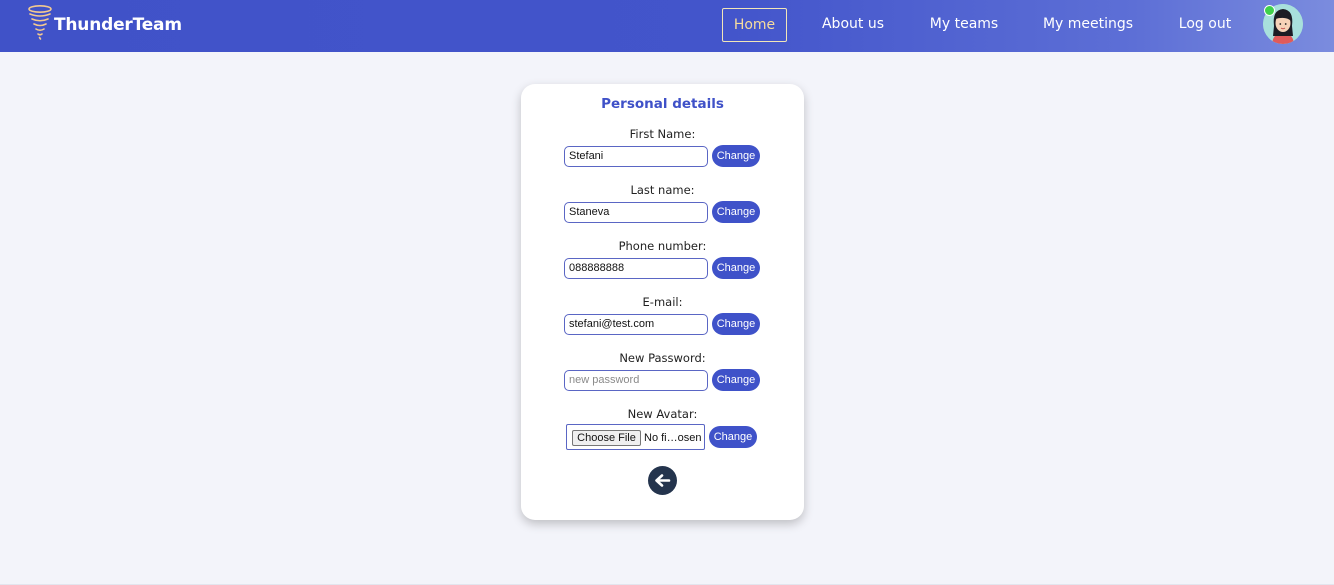 The image size is (1334, 585). Describe the element at coordinates (964, 25) in the screenshot. I see `nav-my-teams: My teams` at that location.